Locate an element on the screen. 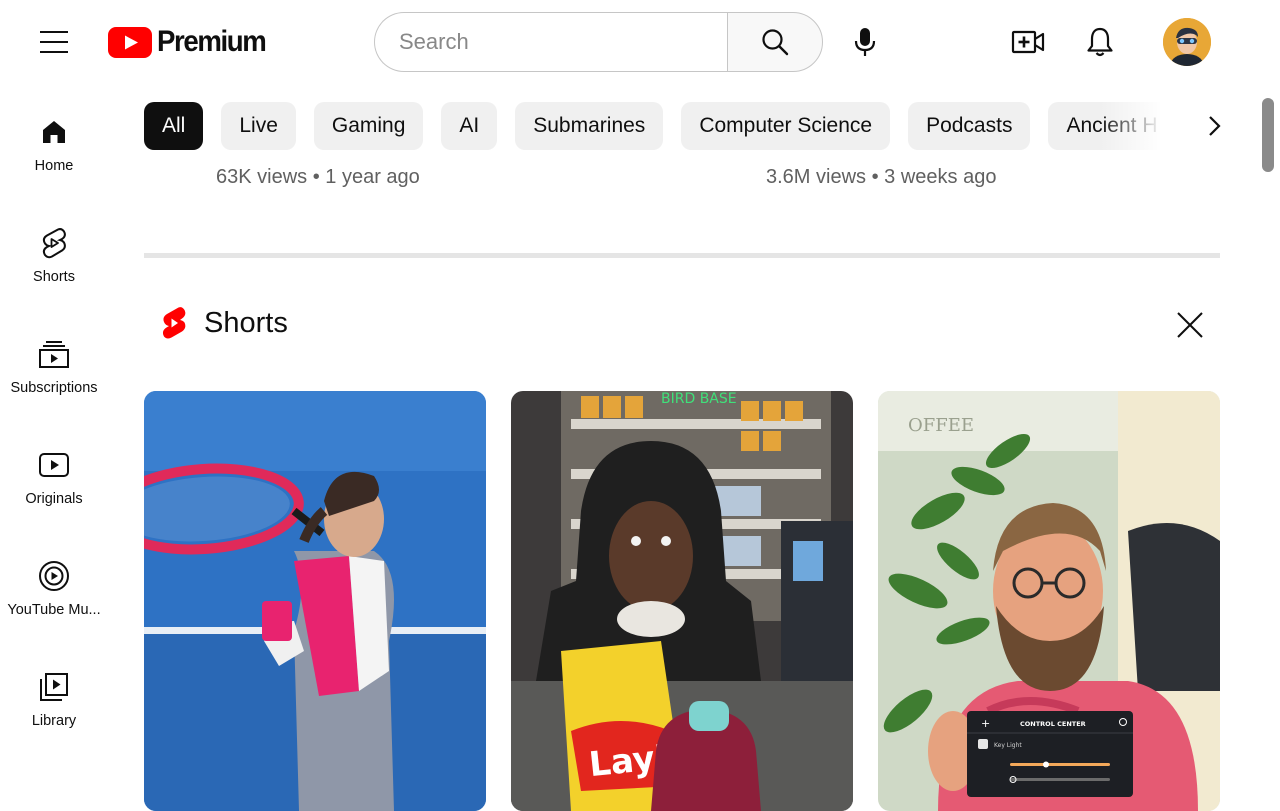  avatar-image is located at coordinates (1187, 42).